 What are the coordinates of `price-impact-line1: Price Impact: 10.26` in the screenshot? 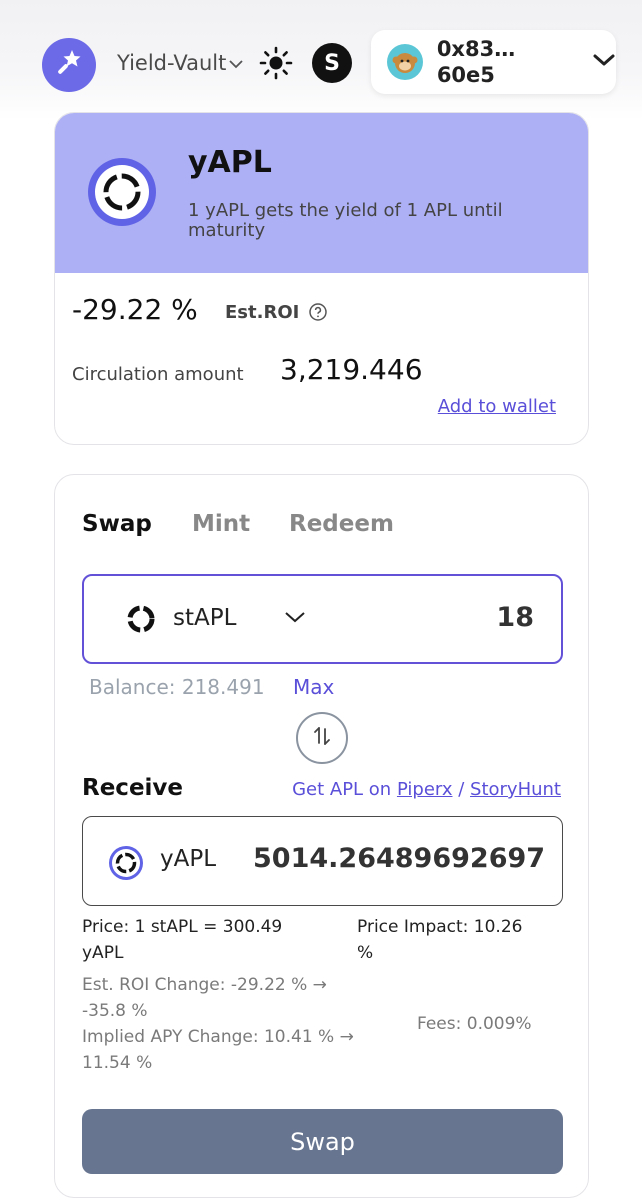 It's located at (440, 927).